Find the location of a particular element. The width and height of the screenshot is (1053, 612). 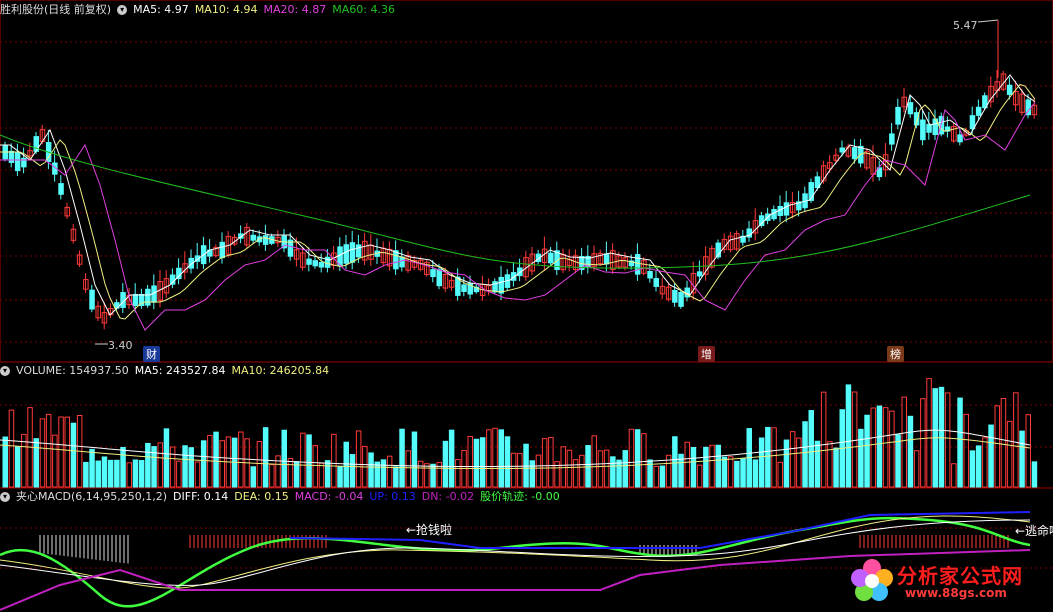

site-logo: 分析家公式网 www.88gs.com is located at coordinates (947, 581).